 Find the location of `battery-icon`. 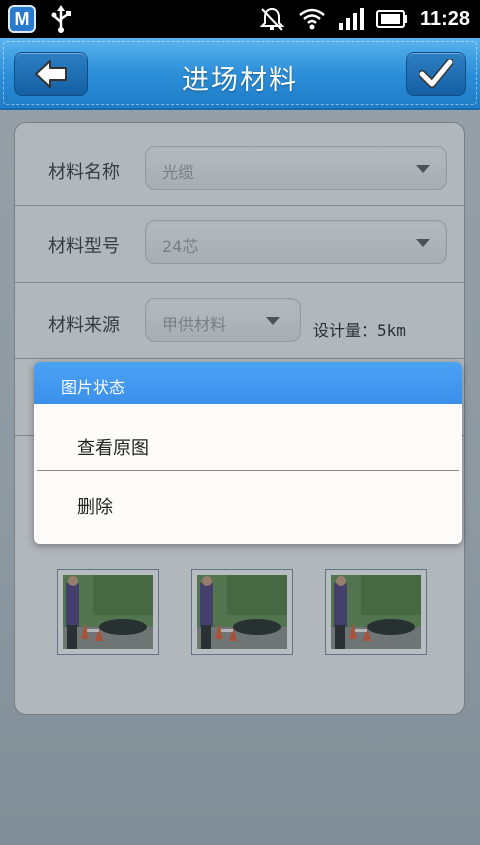

battery-icon is located at coordinates (391, 19).